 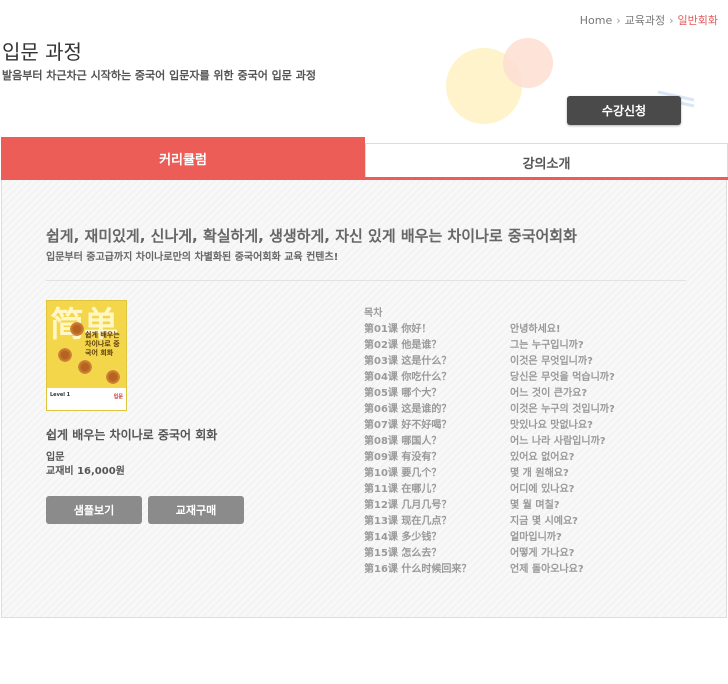 What do you see at coordinates (118, 397) in the screenshot?
I see `book-cover-badge: 입문` at bounding box center [118, 397].